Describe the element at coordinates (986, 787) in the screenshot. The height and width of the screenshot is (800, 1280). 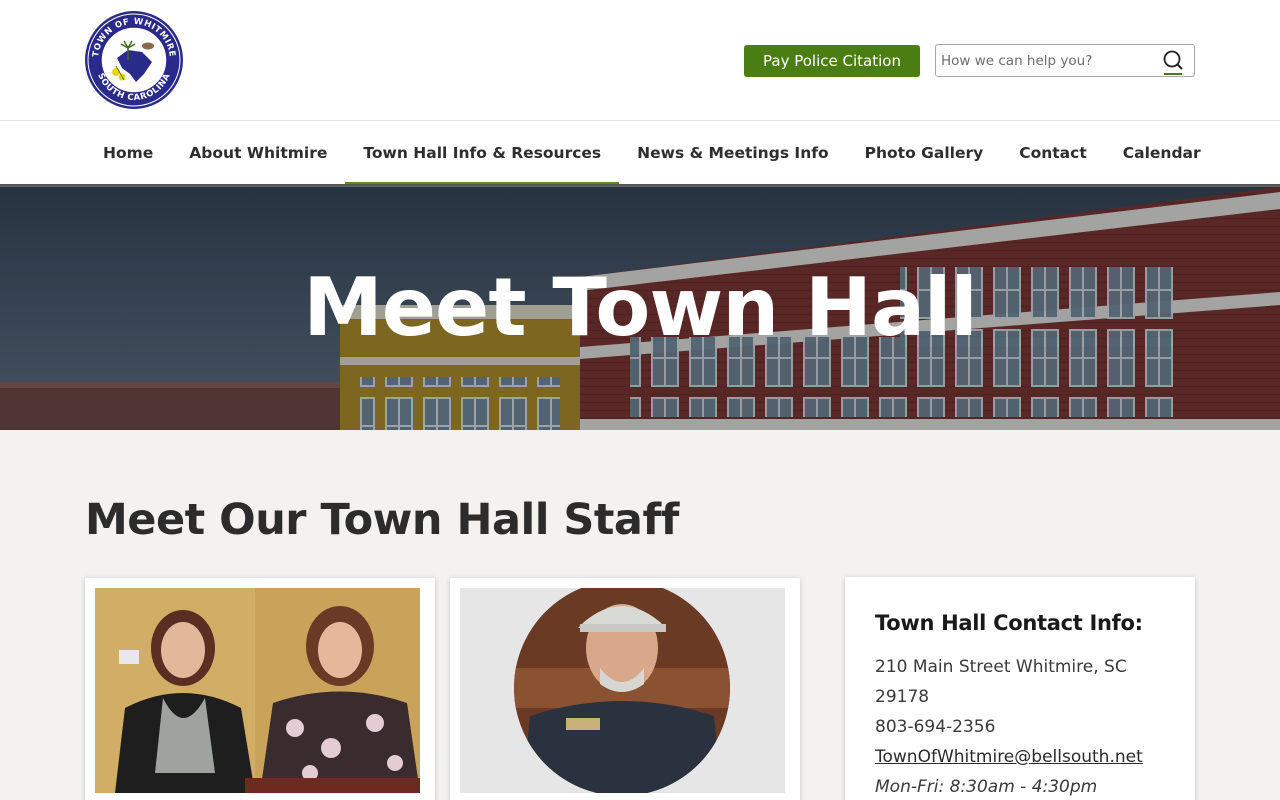
I see `contact-hours: Mon-Fri: 8:30am - 4:30pm` at that location.